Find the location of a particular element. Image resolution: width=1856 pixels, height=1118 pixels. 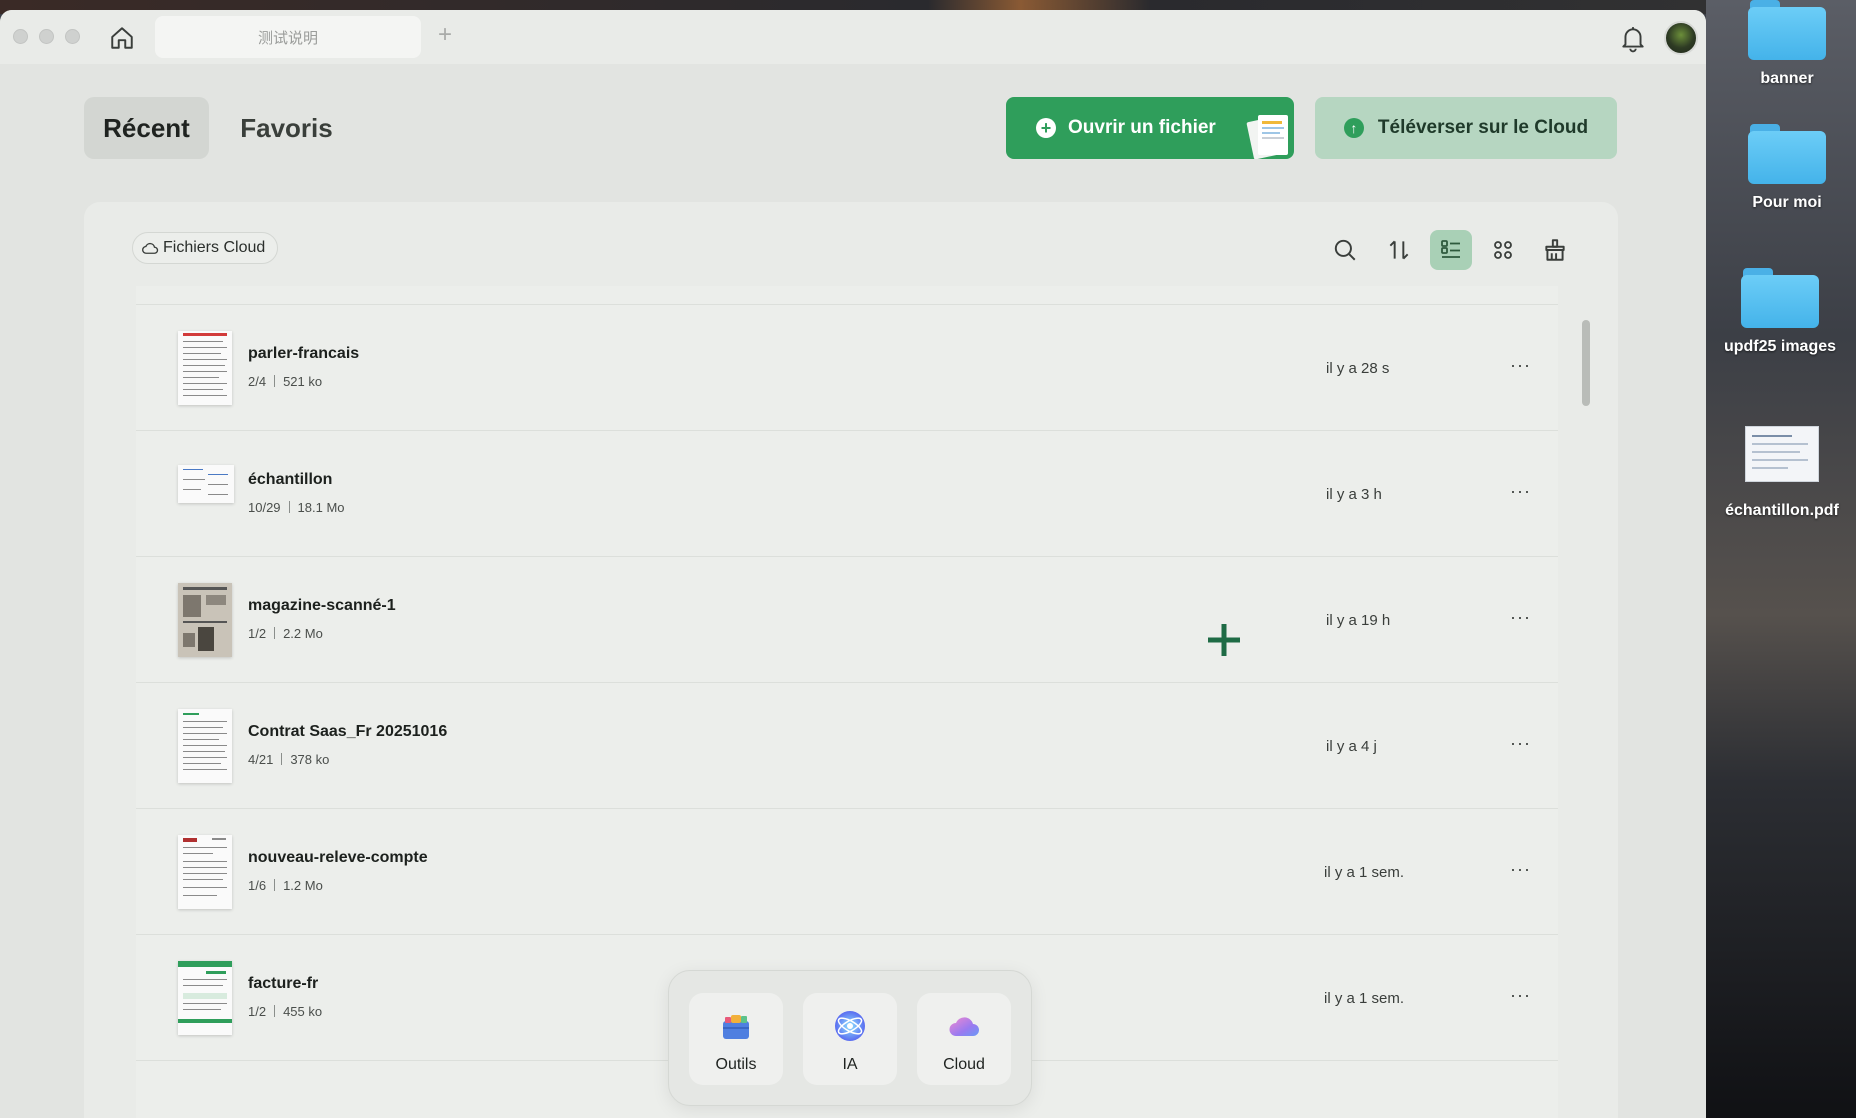

upload-arrow-icon: ↑ is located at coordinates (1353, 128).